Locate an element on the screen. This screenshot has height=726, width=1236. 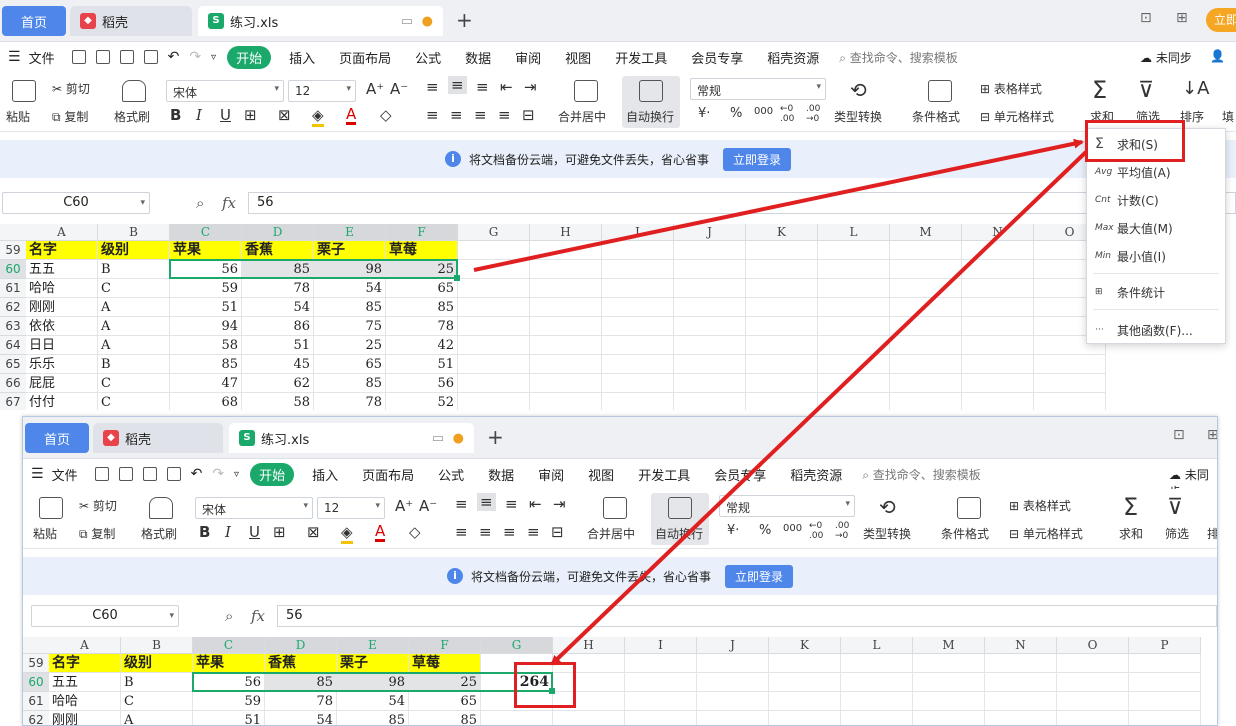
tab-home: 首页 is located at coordinates (34, 21).